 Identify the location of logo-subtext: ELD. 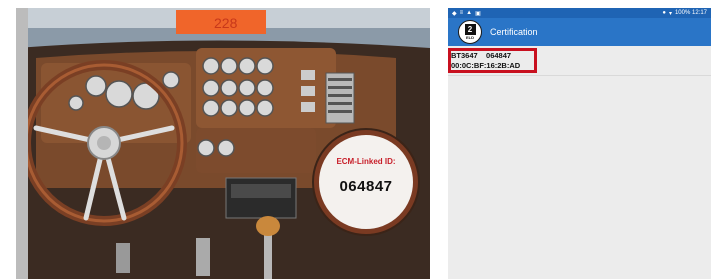
(470, 37).